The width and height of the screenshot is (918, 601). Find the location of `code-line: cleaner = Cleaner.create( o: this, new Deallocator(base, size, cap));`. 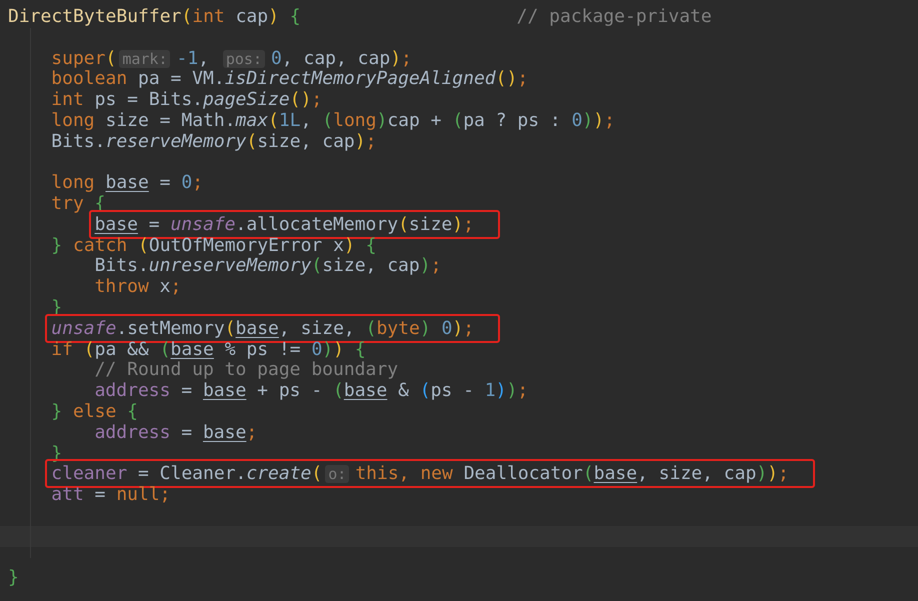

code-line: cleaner = Cleaner.create( o: this, new Deallocator(base, size, cap)); is located at coordinates (420, 473).